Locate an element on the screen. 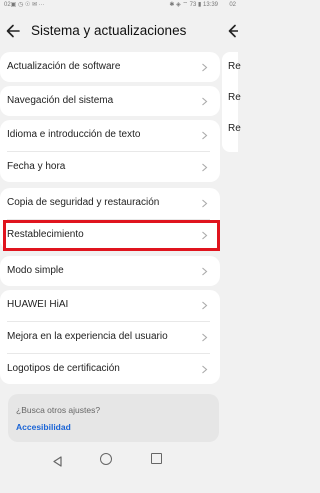 The width and height of the screenshot is (320, 493). status-right-secondary: 02 is located at coordinates (232, 5).